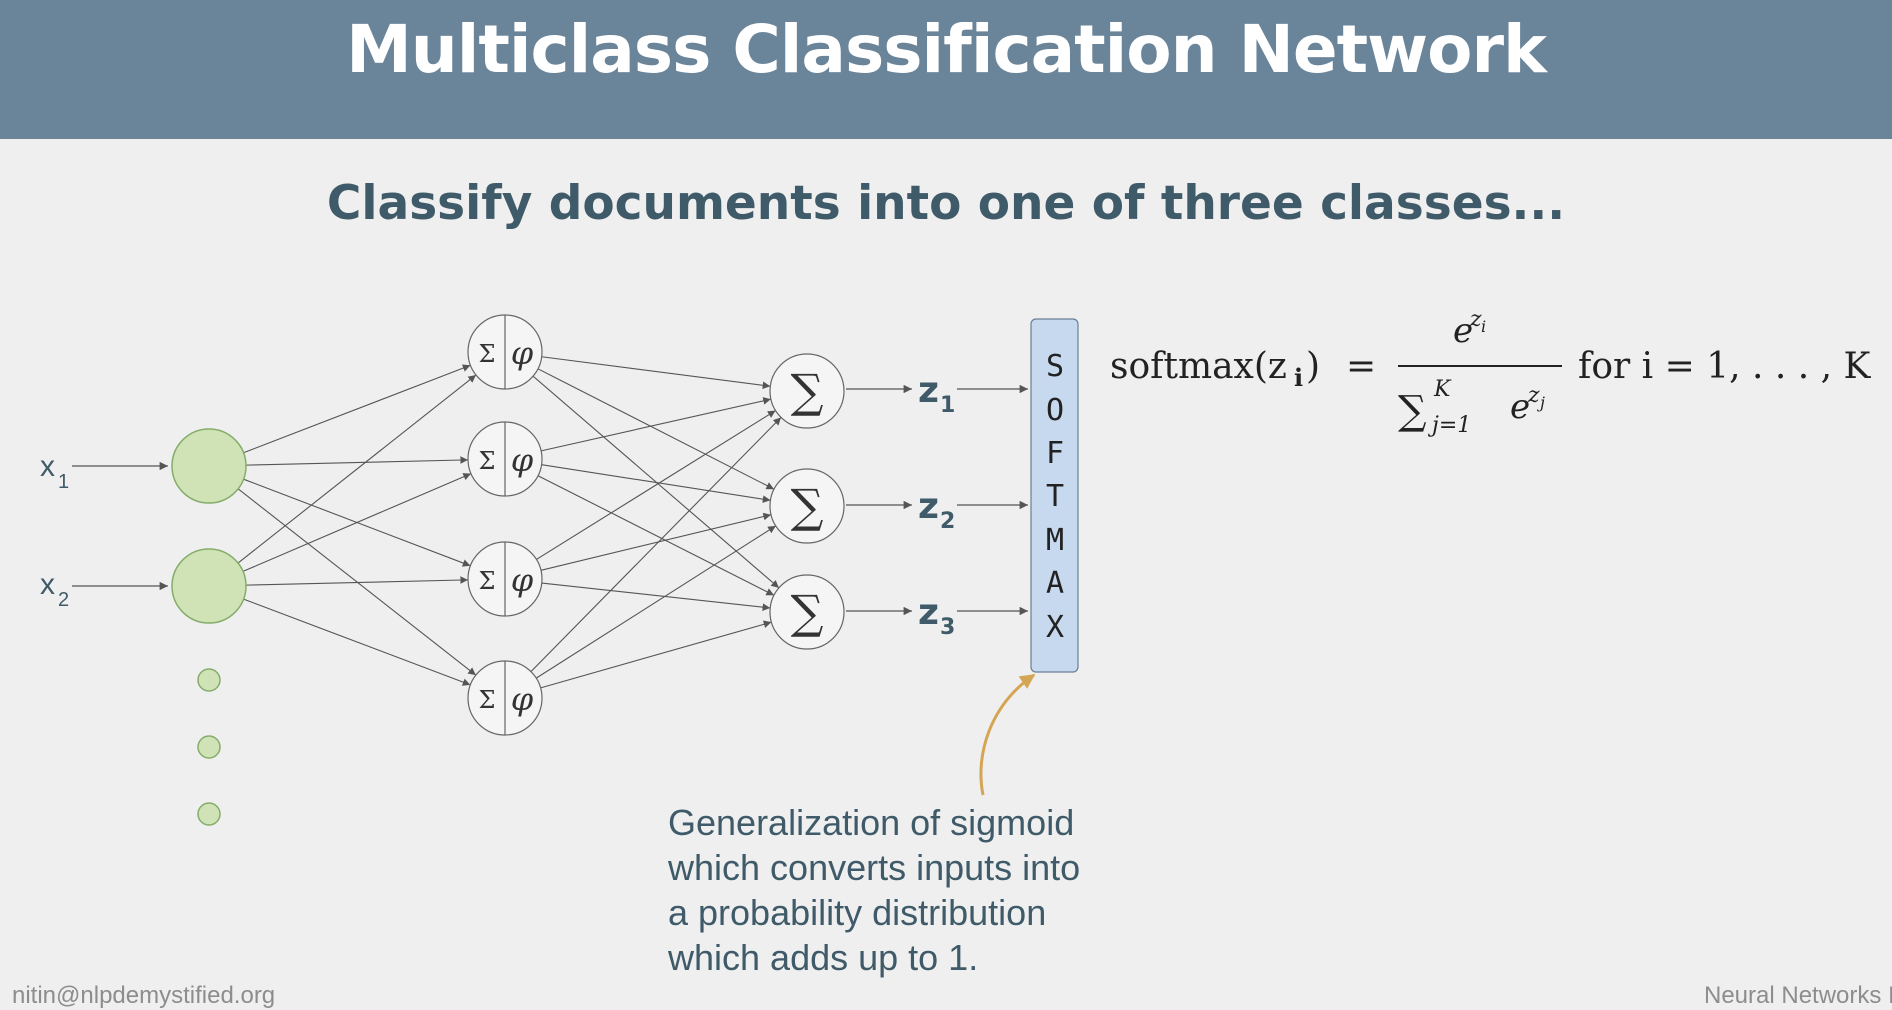  Describe the element at coordinates (857, 912) in the screenshot. I see `annotation-line: a probability distribution` at that location.